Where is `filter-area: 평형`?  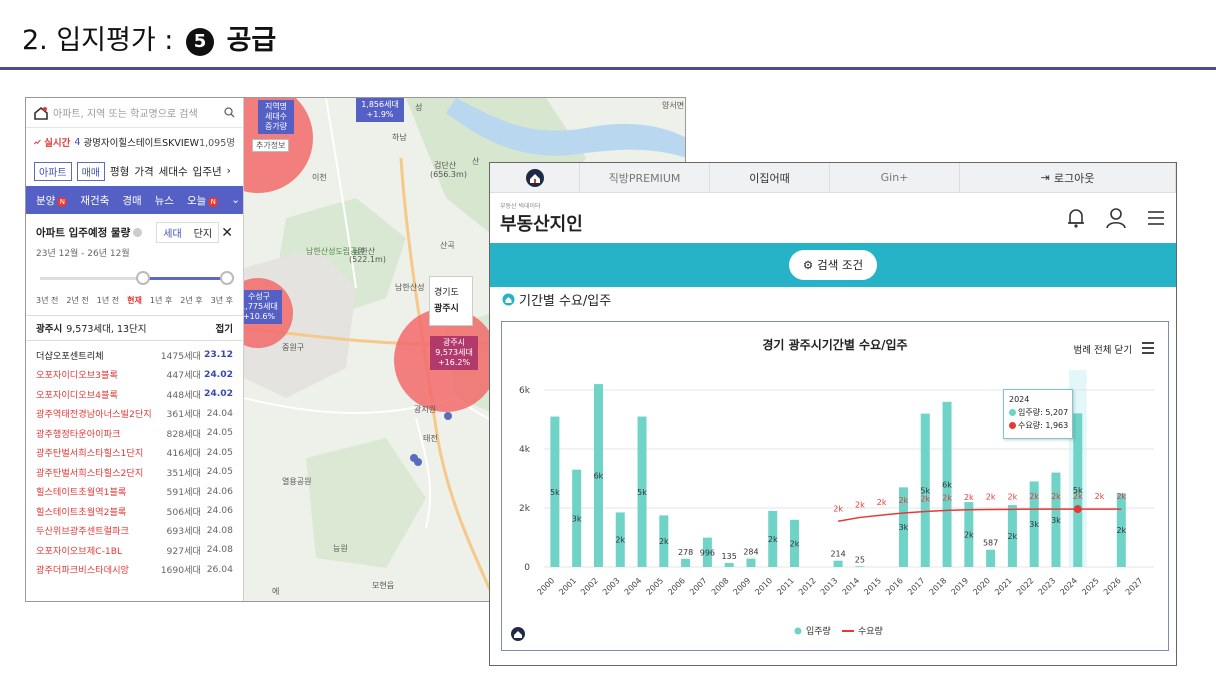
filter-area: 평형 is located at coordinates (119, 171).